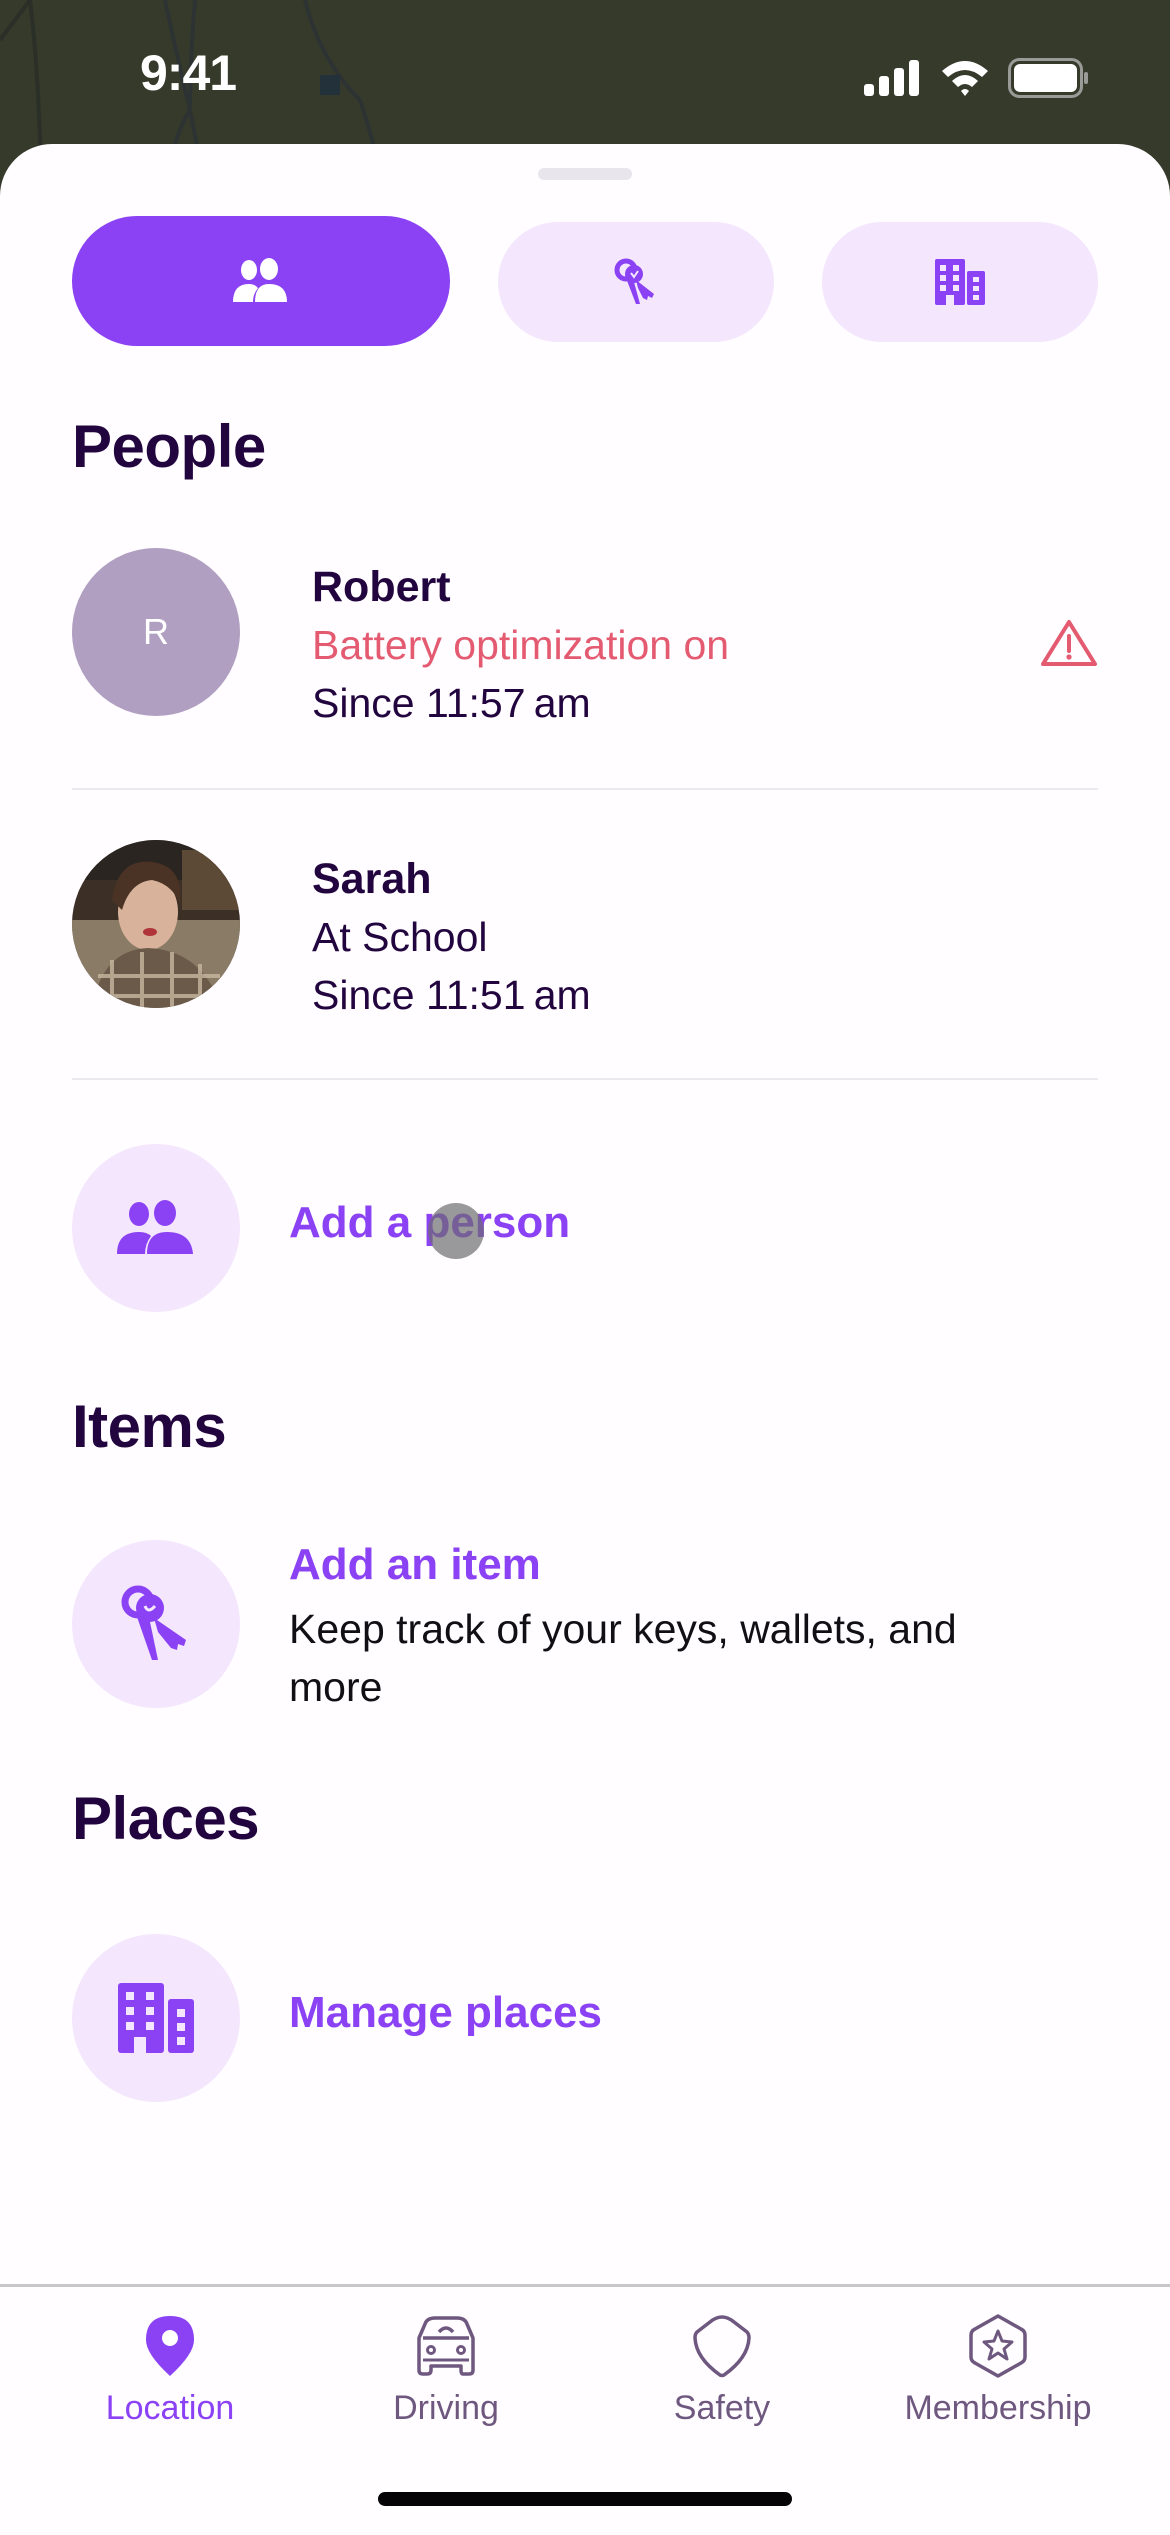  I want to click on tab-label: Driving, so click(446, 2408).